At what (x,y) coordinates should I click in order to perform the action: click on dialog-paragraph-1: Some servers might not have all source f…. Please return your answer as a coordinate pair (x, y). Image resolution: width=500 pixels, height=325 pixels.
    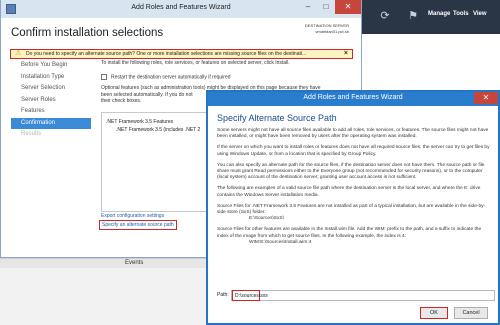
    Looking at the image, I should click on (353, 134).